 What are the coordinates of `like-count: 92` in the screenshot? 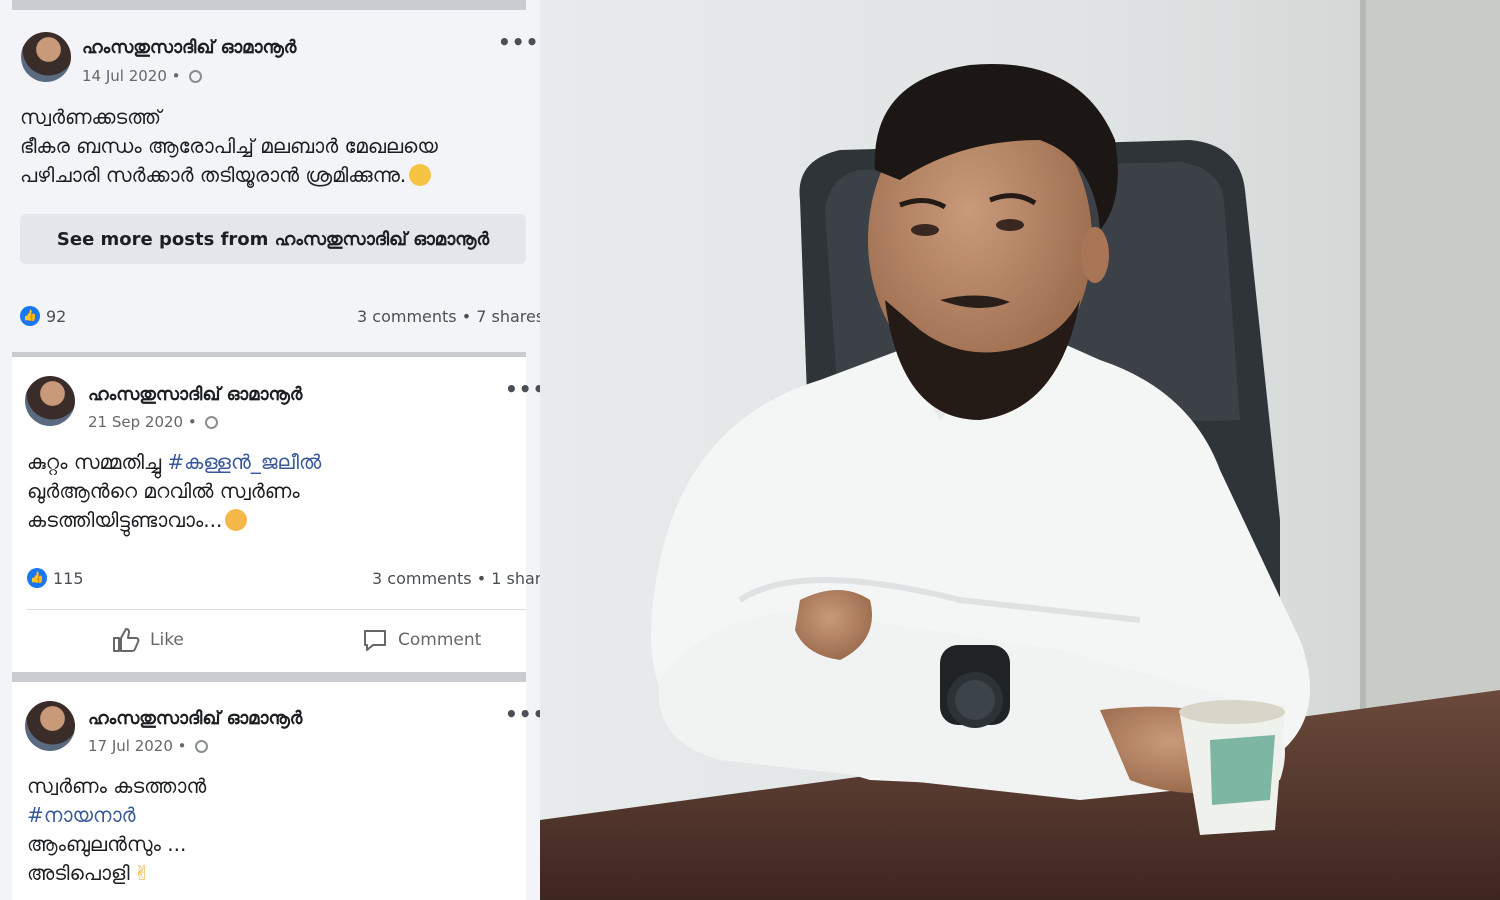 It's located at (56, 316).